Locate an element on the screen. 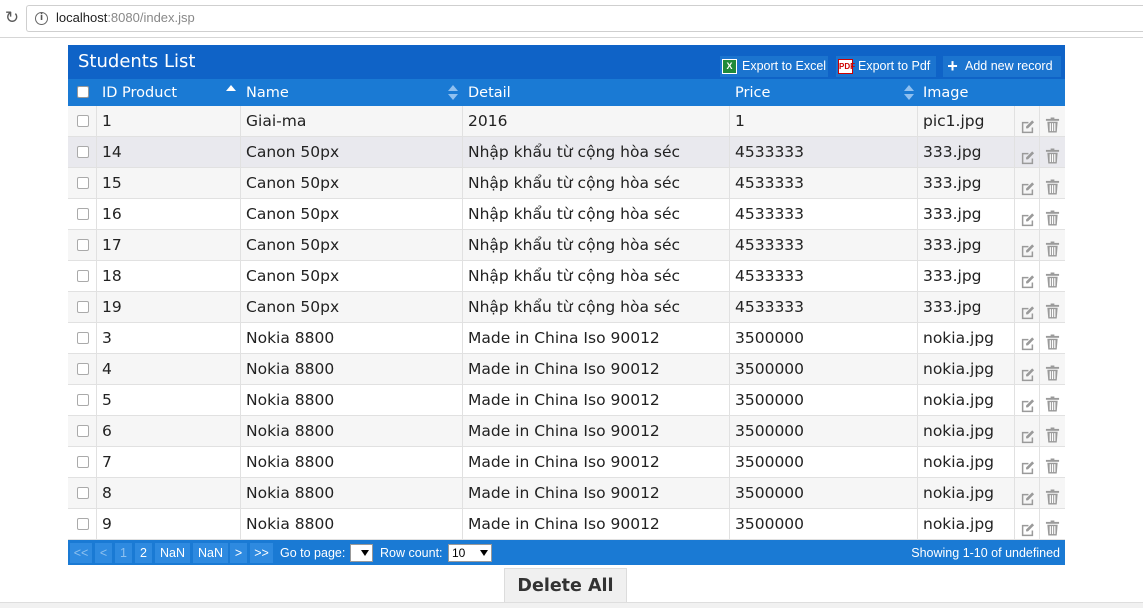 This screenshot has height=608, width=1143. row-count-label: Row count: is located at coordinates (411, 553).